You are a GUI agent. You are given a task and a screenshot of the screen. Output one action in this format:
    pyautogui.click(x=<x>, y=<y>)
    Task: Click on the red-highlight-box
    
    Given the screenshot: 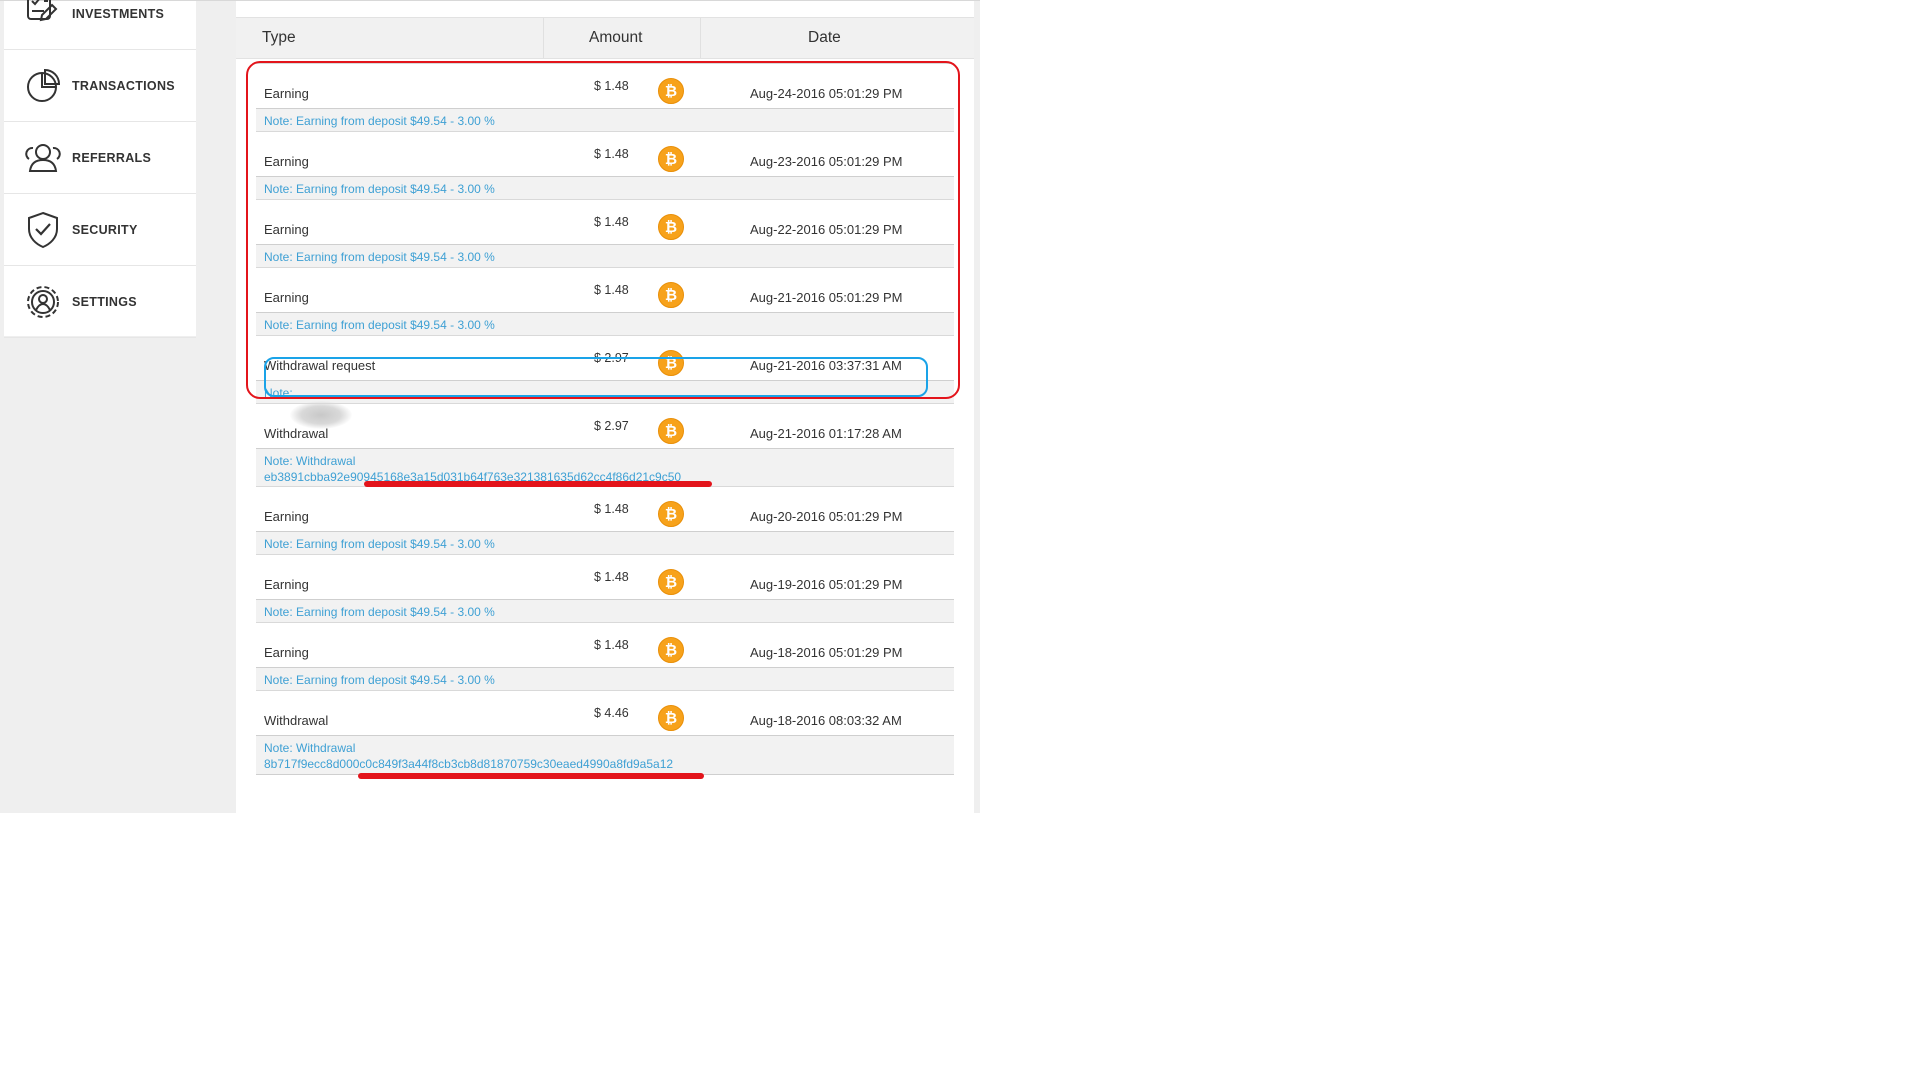 What is the action you would take?
    pyautogui.click(x=603, y=230)
    